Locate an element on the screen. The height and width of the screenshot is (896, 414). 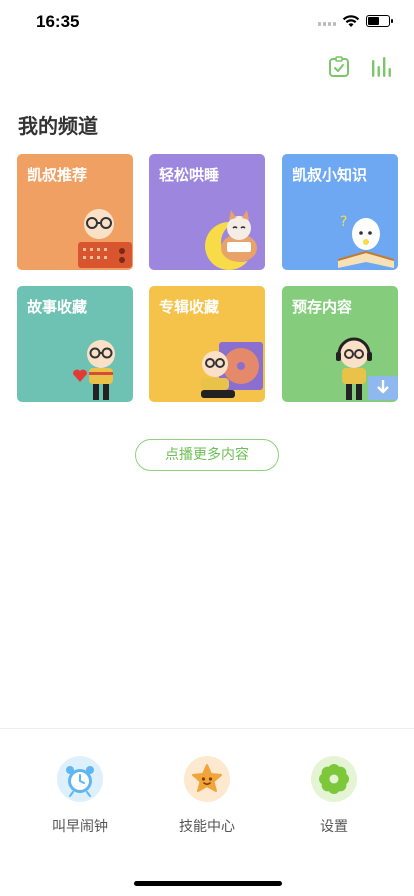
channel-card-saved-content: 预存内容 is located at coordinates (340, 344).